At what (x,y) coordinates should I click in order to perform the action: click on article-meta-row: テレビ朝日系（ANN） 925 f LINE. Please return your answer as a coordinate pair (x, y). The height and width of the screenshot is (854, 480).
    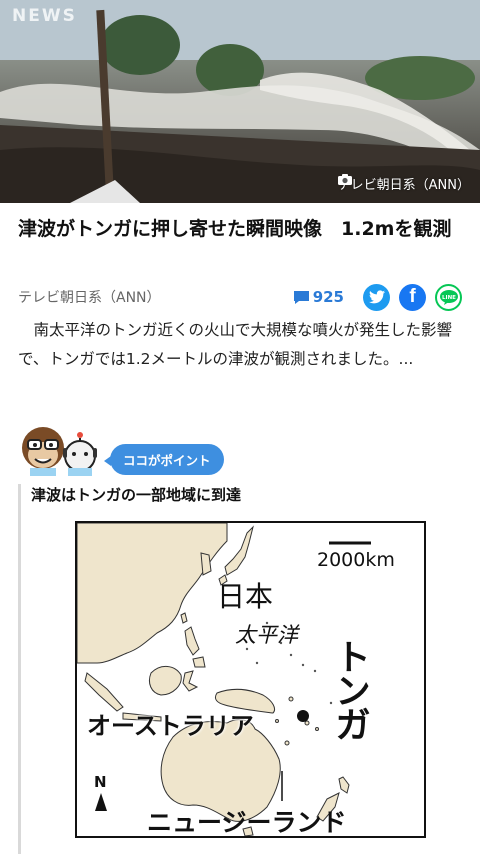
    Looking at the image, I should click on (240, 297).